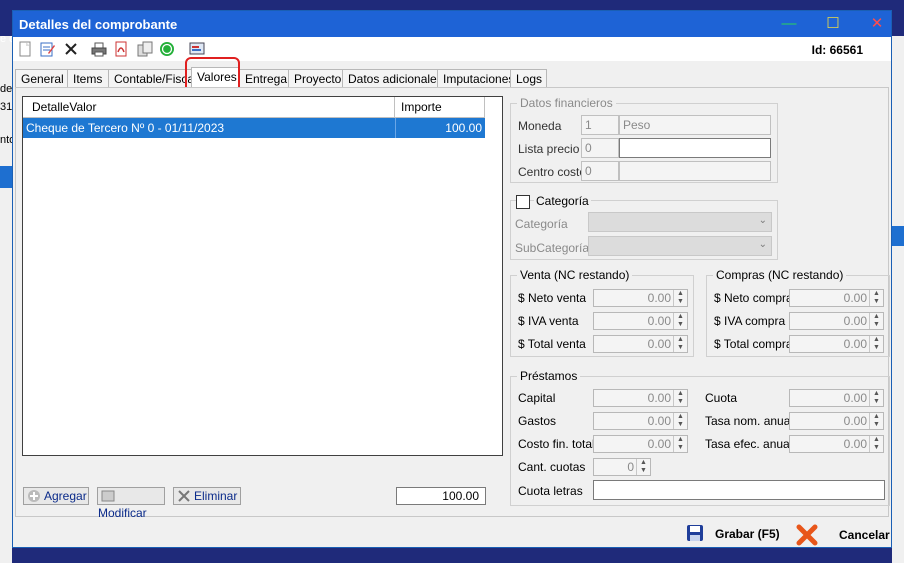 This screenshot has height=563, width=904. I want to click on grabar-label: Grabar (F5), so click(747, 534).